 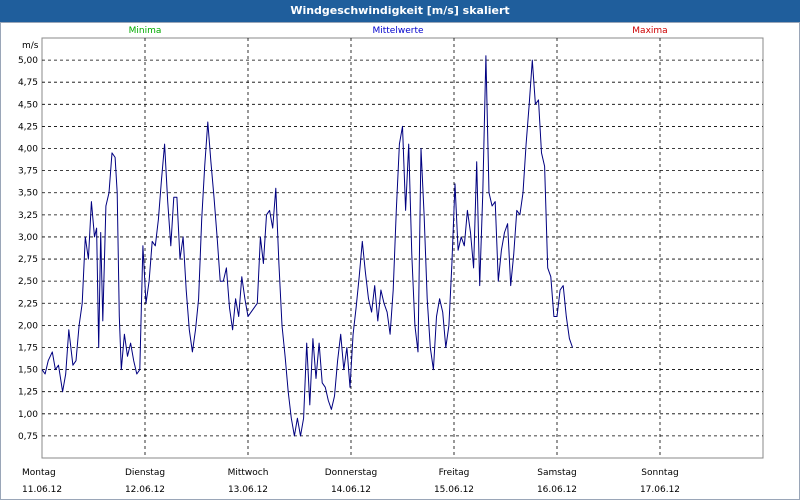 I want to click on y-axis-label: m/s, so click(x=30, y=46).